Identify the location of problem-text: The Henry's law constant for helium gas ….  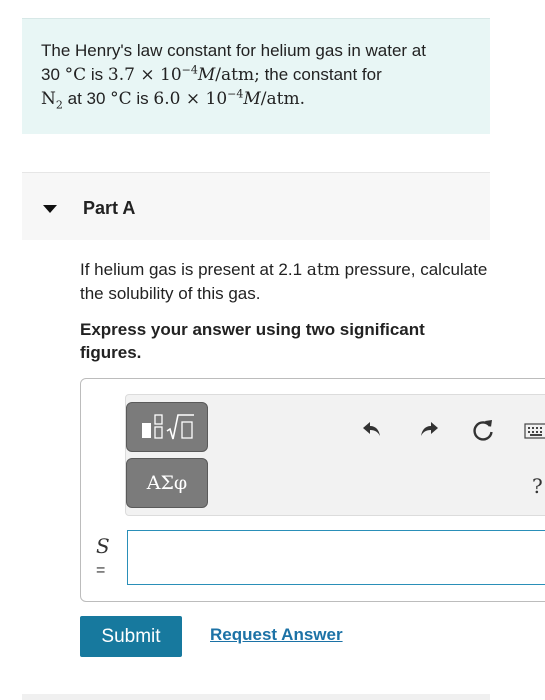
(265, 75).